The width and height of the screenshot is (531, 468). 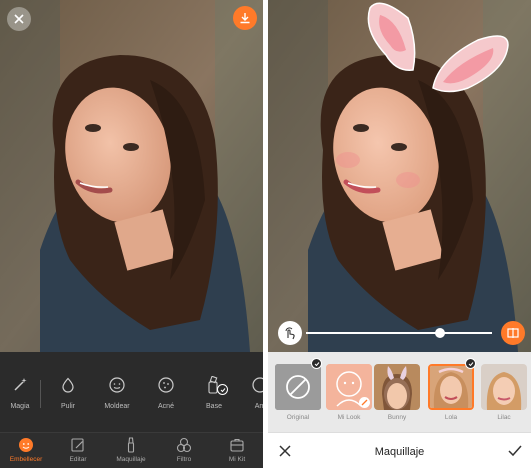 I want to click on look-label: Lola, so click(x=451, y=417).